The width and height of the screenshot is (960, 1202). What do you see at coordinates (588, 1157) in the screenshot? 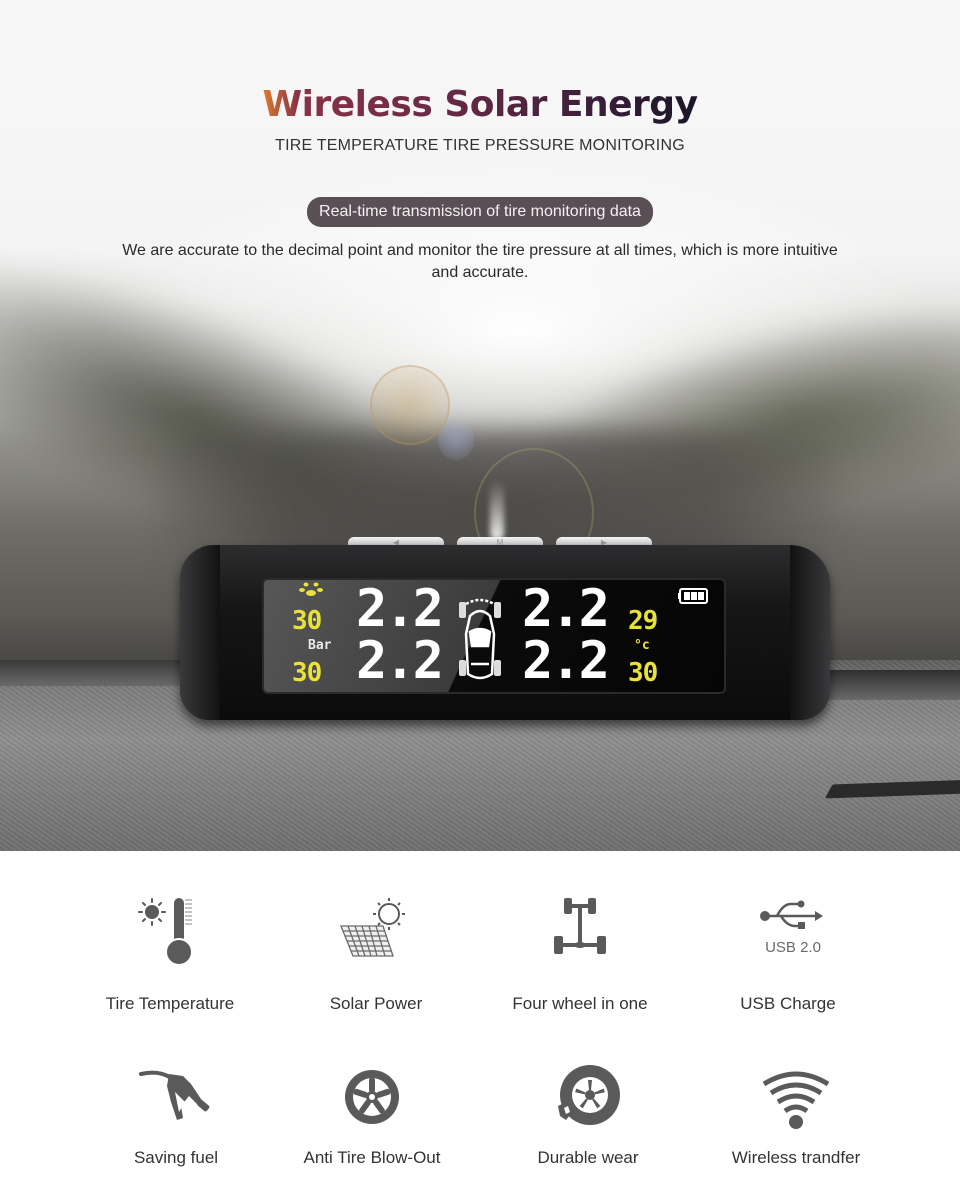
I see `feature-label: Durable wear` at bounding box center [588, 1157].